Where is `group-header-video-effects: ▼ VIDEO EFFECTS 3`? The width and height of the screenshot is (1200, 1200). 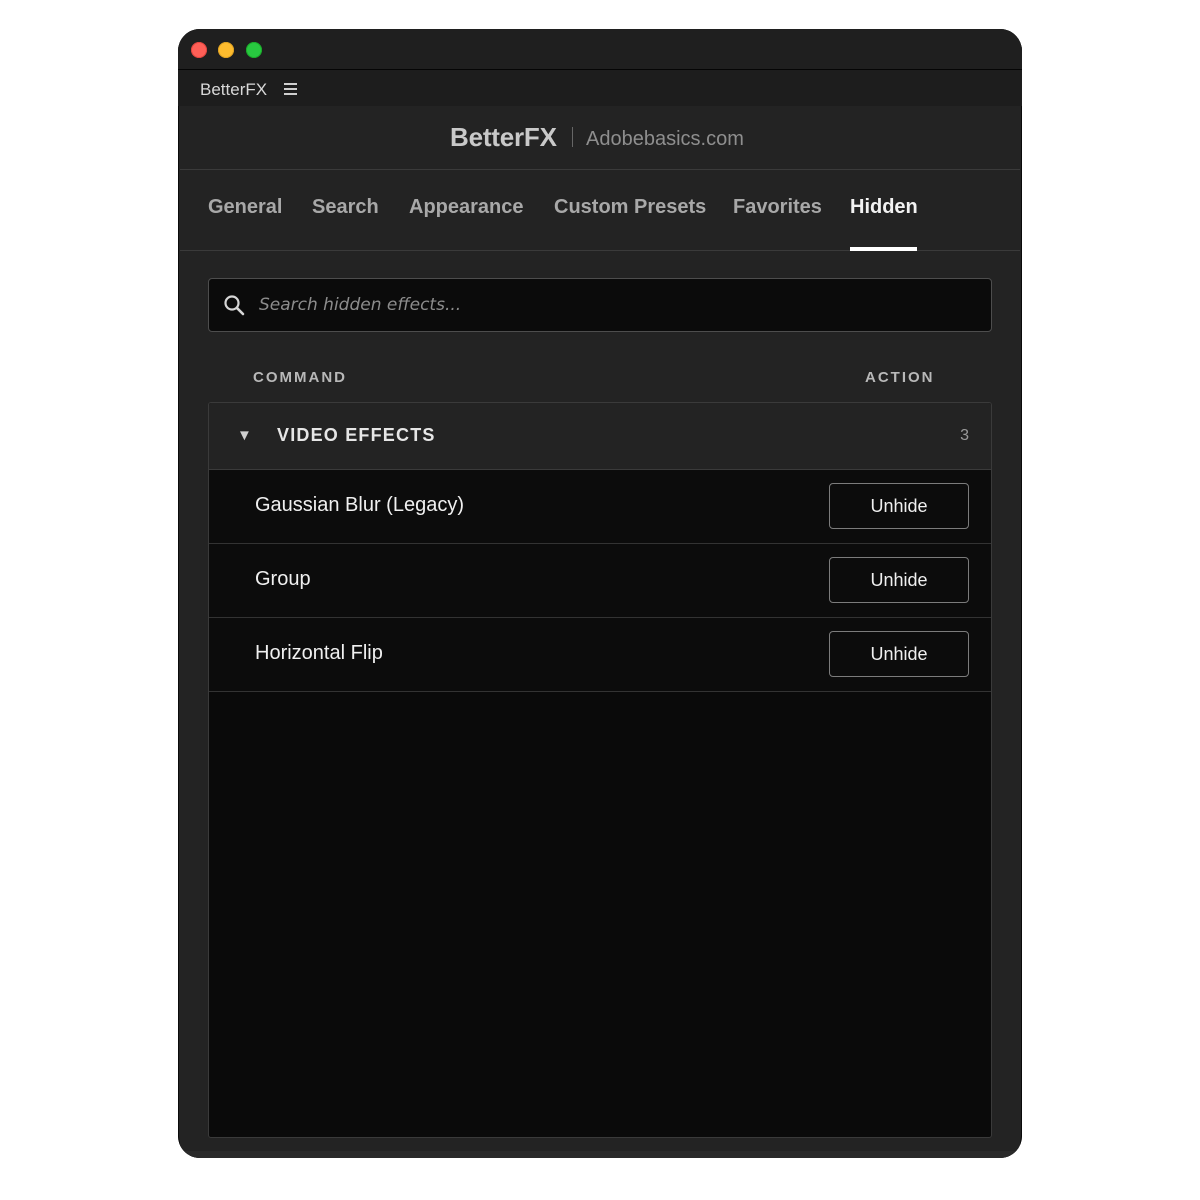 group-header-video-effects: ▼ VIDEO EFFECTS 3 is located at coordinates (600, 436).